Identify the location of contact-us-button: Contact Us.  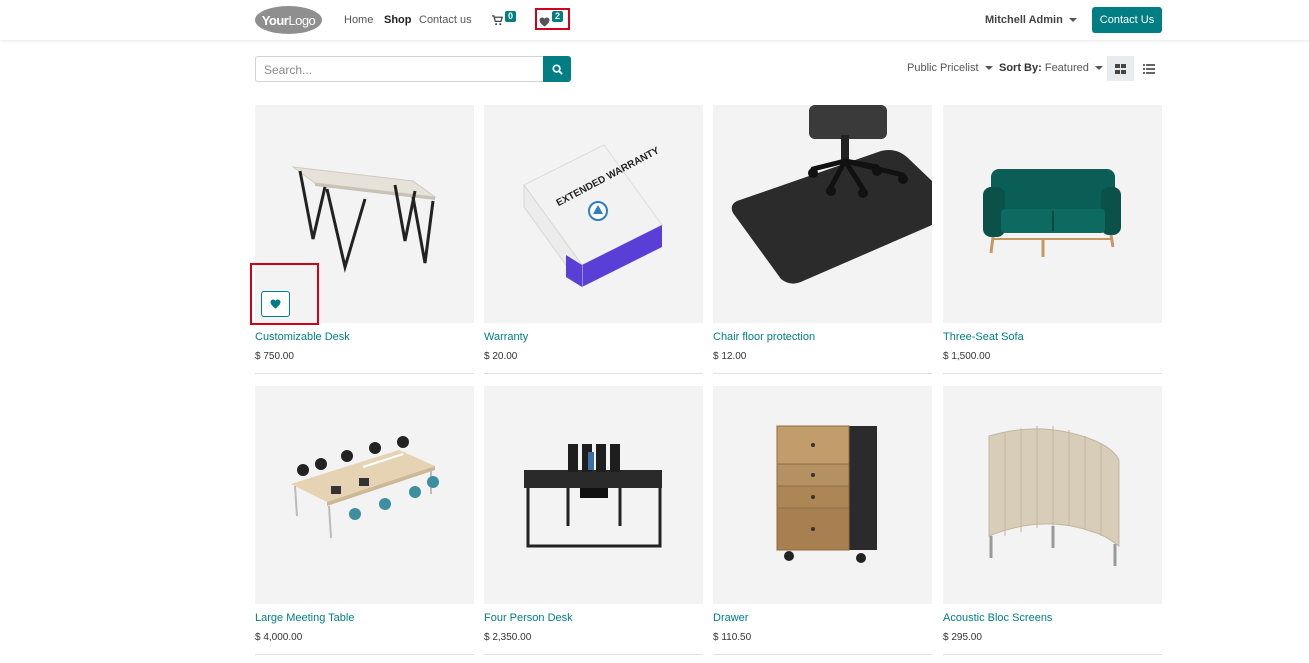
(1127, 20).